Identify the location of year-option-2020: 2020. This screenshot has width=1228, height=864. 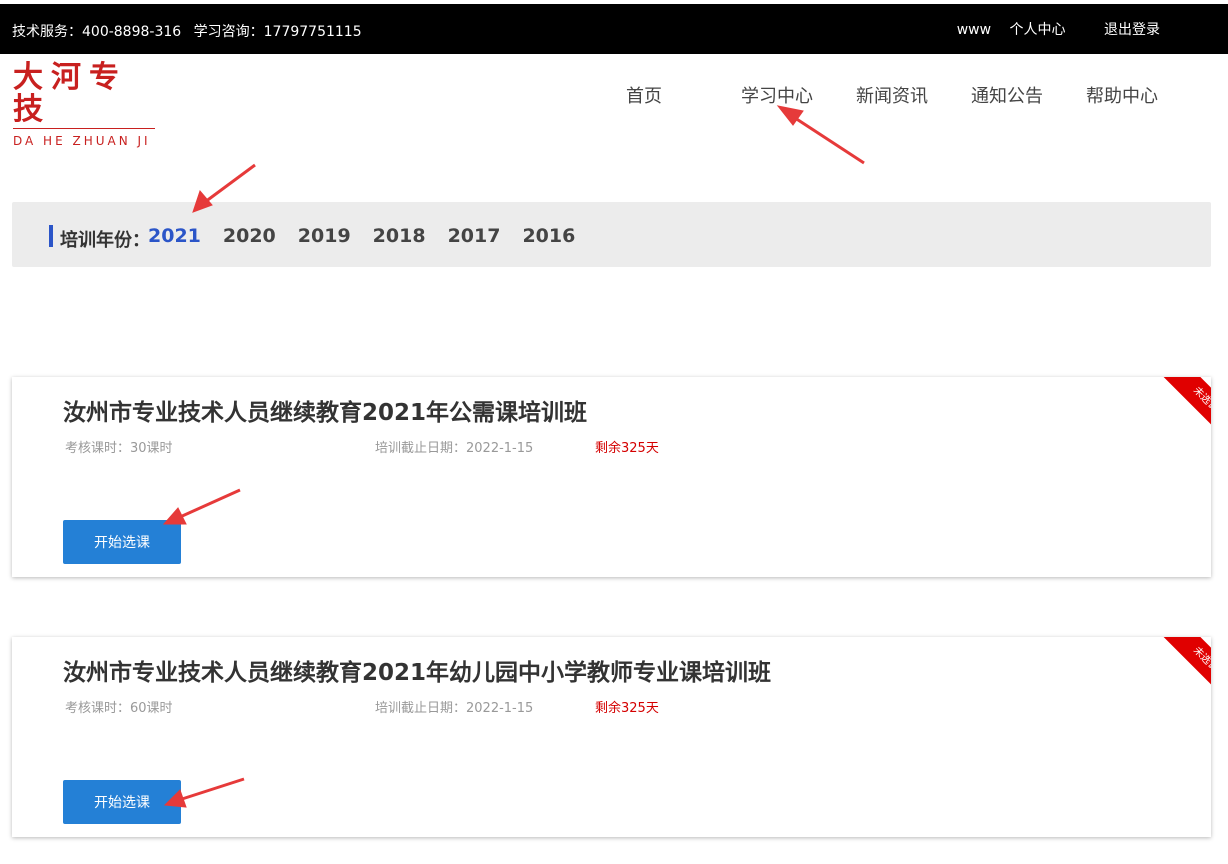
(249, 236).